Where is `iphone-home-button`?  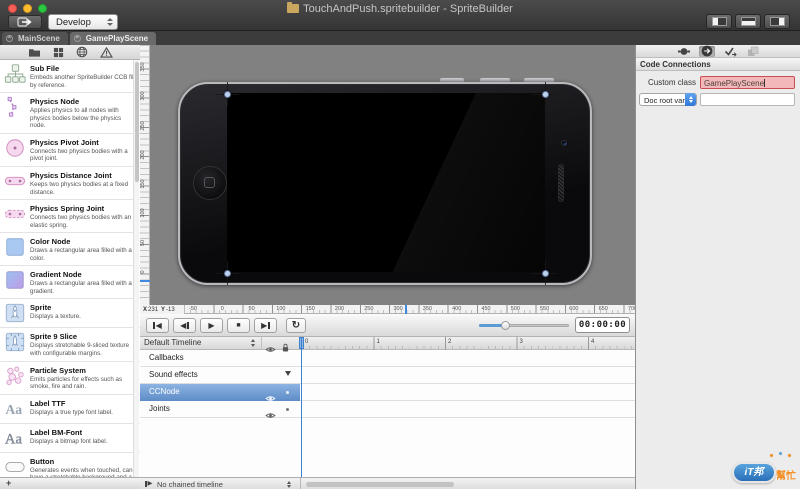 iphone-home-button is located at coordinates (210, 183).